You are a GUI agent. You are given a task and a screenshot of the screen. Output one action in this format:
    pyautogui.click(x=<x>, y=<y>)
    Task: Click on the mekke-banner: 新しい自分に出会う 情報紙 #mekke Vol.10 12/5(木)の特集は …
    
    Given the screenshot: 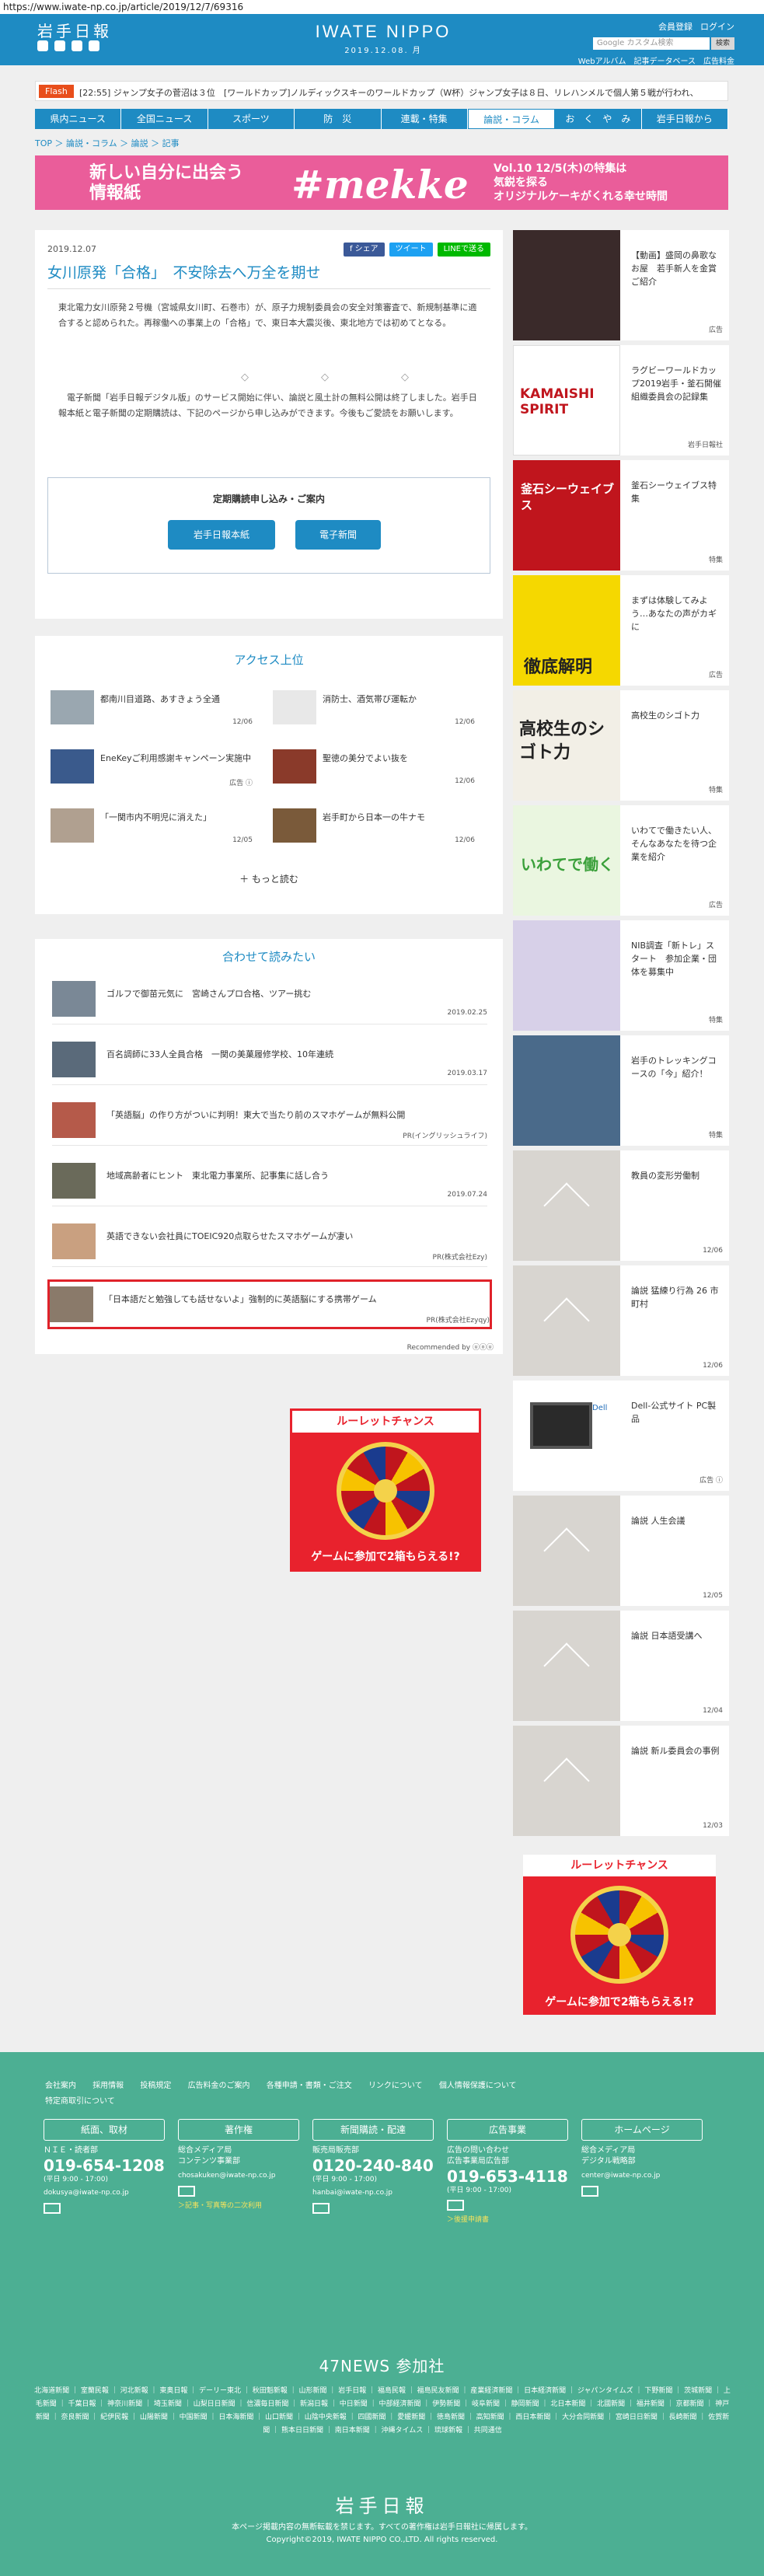 What is the action you would take?
    pyautogui.click(x=381, y=183)
    